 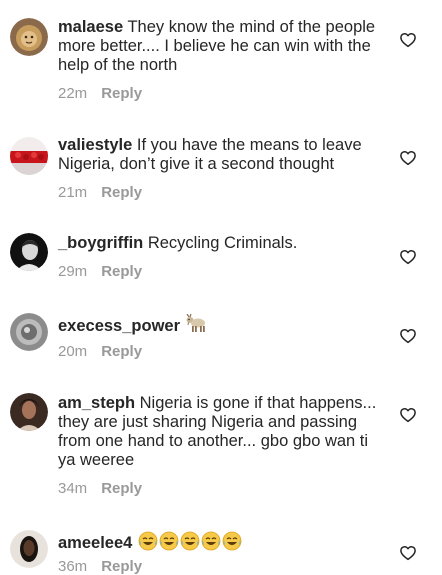 I want to click on bw-portrait-avatar-icon, so click(x=29, y=252).